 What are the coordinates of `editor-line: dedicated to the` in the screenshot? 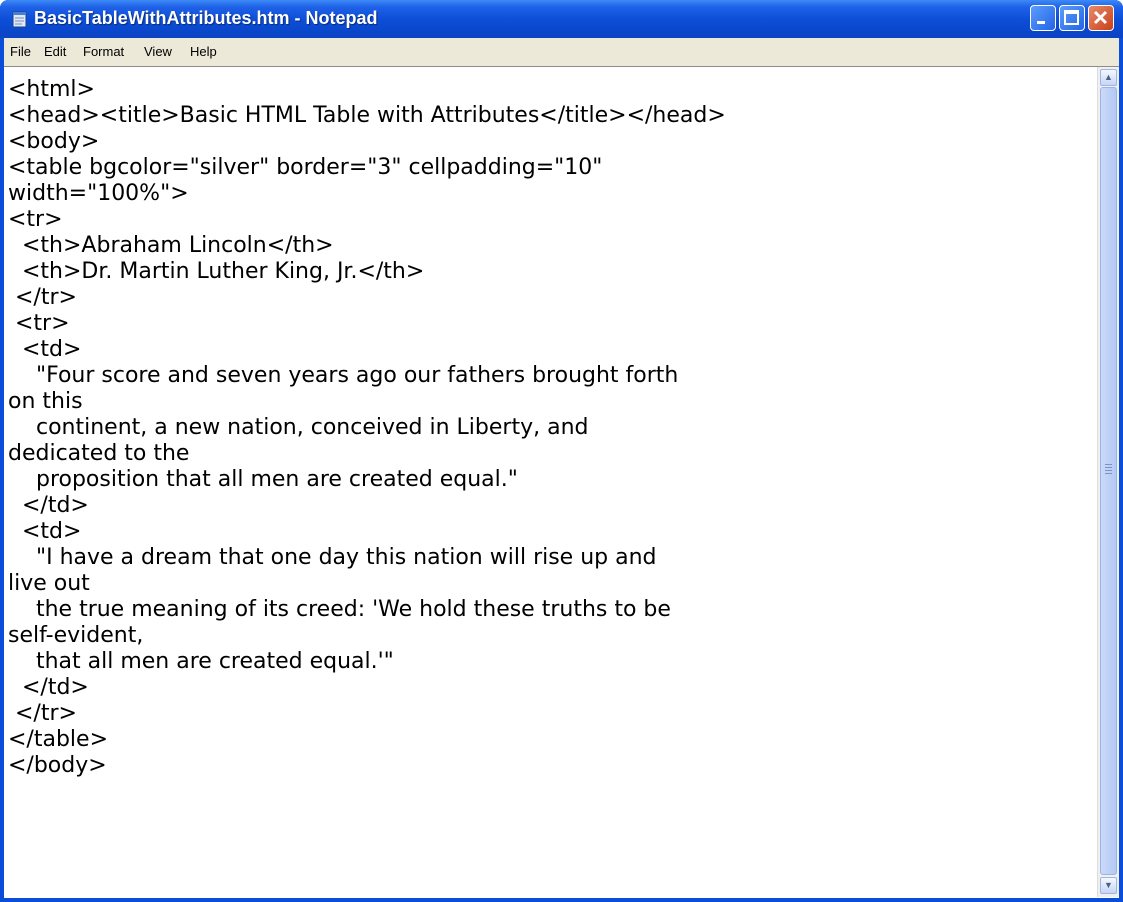 It's located at (99, 453).